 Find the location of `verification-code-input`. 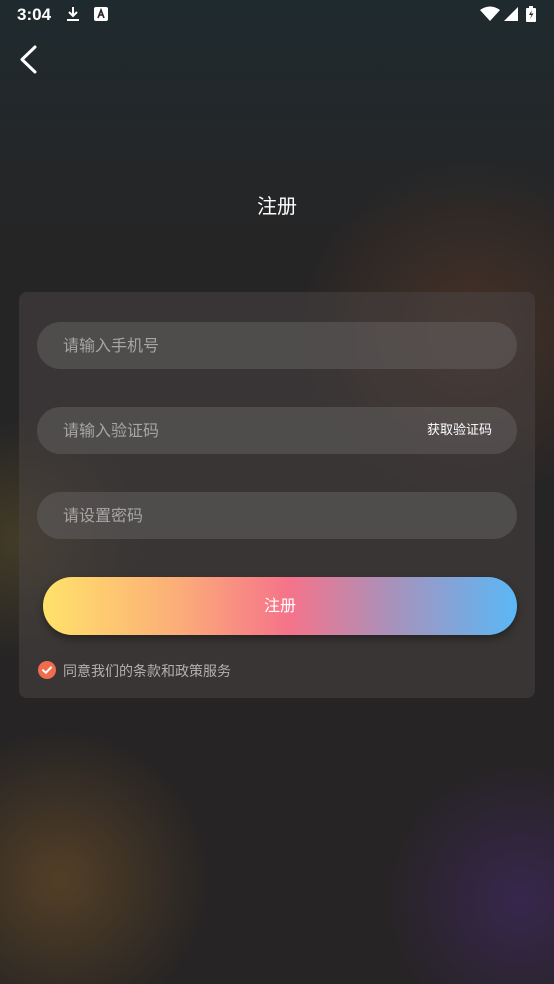

verification-code-input is located at coordinates (213, 430).